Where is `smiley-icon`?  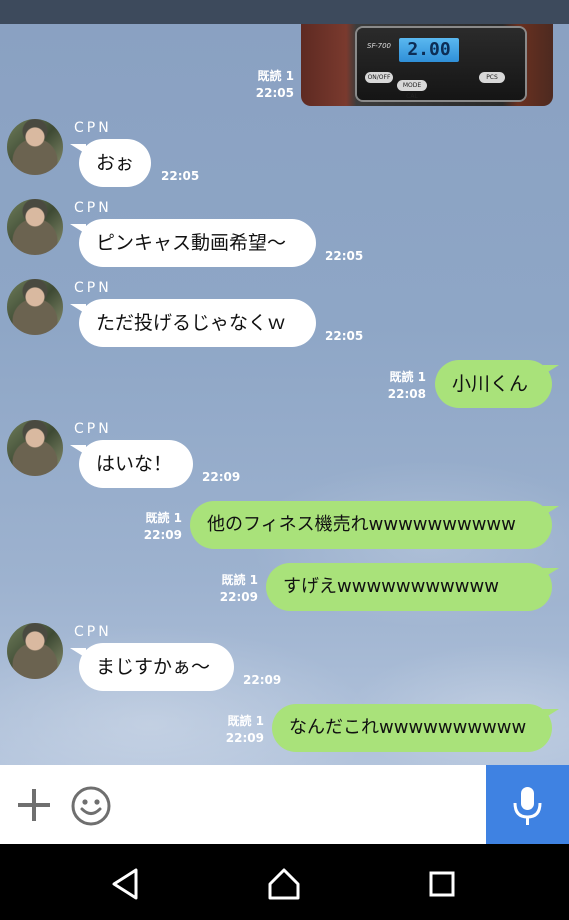
smiley-icon is located at coordinates (91, 806).